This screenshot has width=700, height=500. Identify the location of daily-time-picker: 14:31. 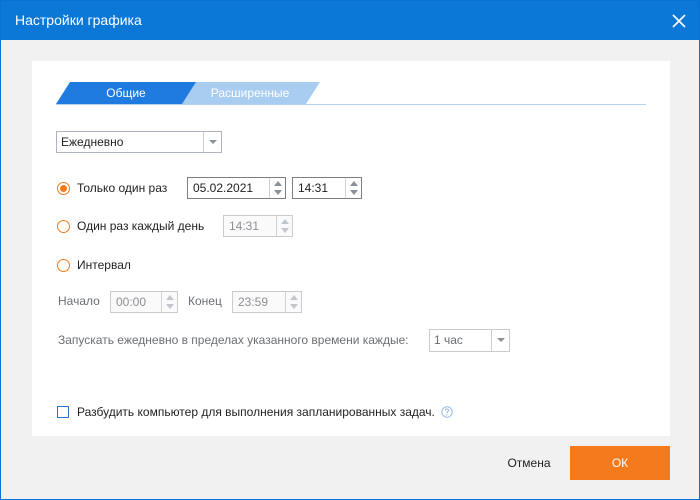
(258, 226).